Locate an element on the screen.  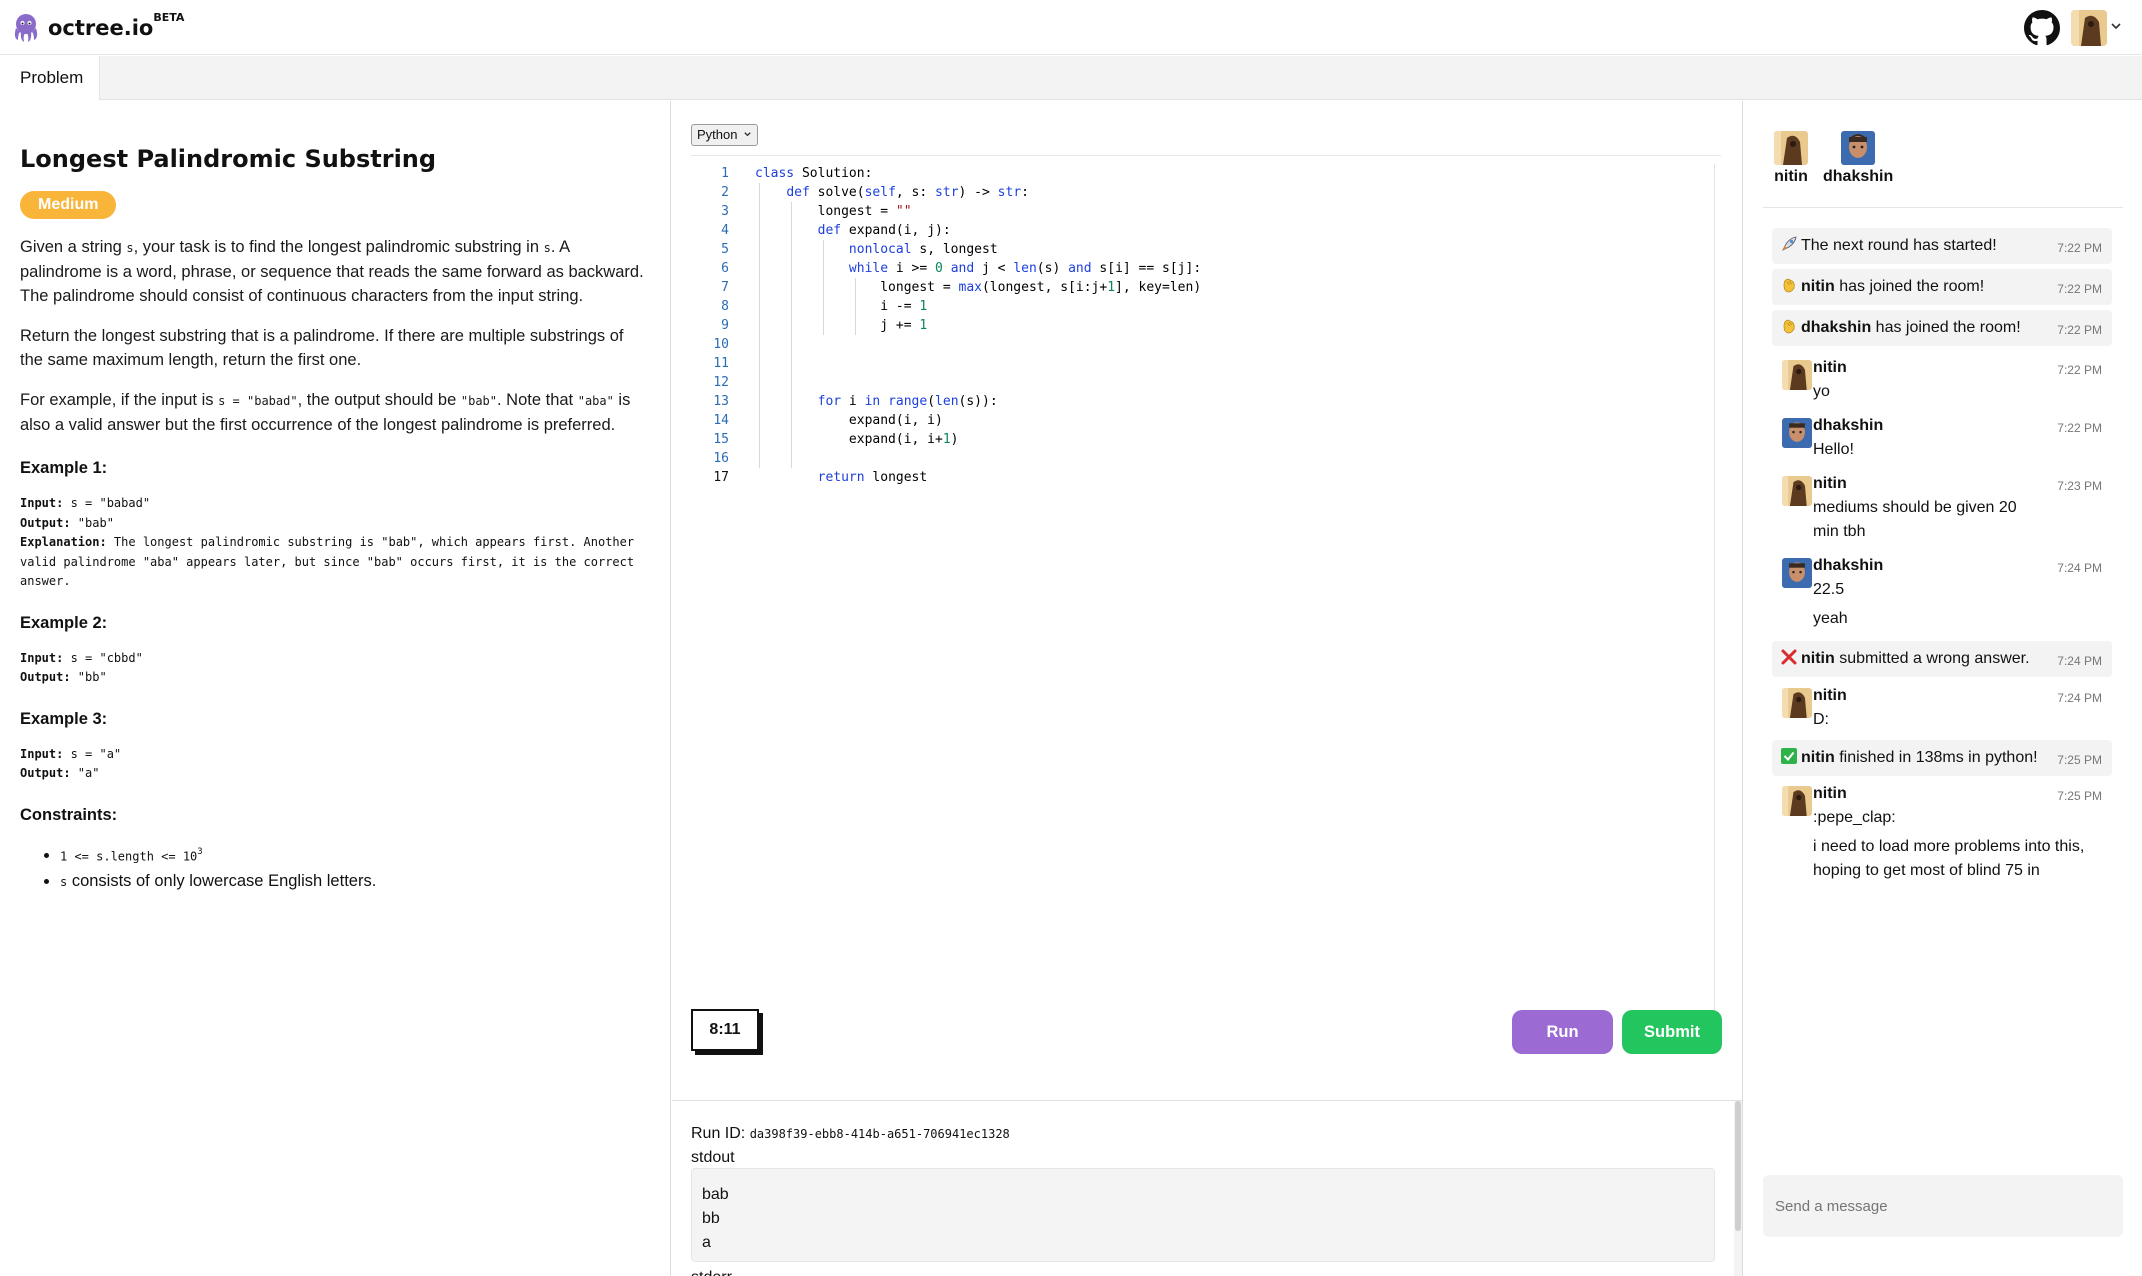
line-number: 3 is located at coordinates (725, 211).